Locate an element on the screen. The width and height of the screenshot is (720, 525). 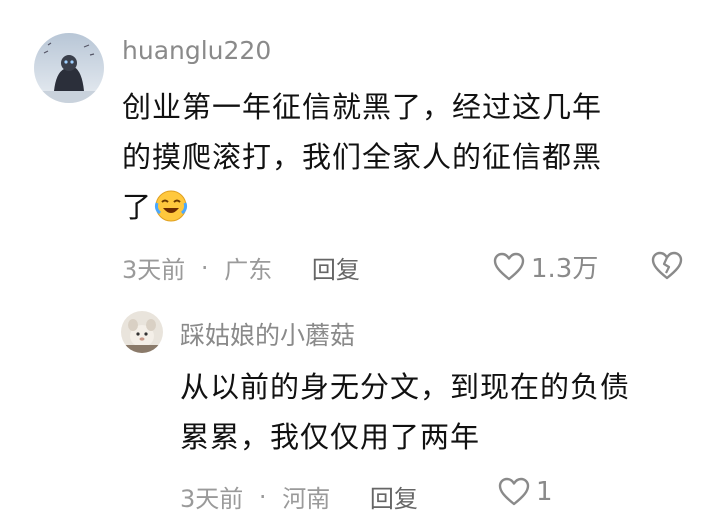
comment-text: 从以前的身无分文，到现在的负债 累累，我仅仅用了两年 is located at coordinates (405, 412).